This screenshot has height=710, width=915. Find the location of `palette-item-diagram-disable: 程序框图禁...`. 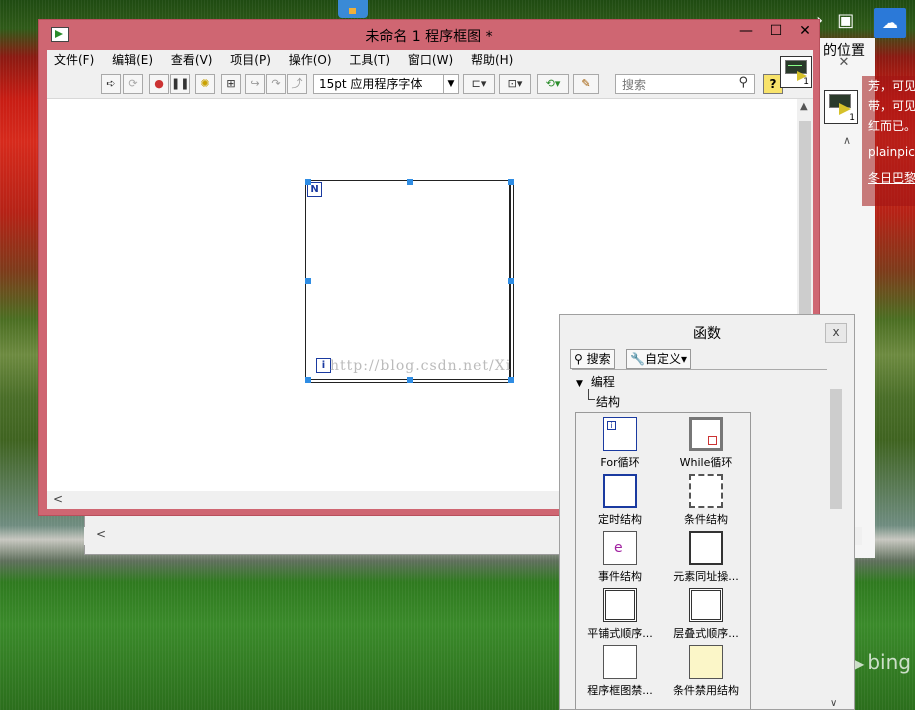

palette-item-diagram-disable: 程序框图禁... is located at coordinates (620, 671).